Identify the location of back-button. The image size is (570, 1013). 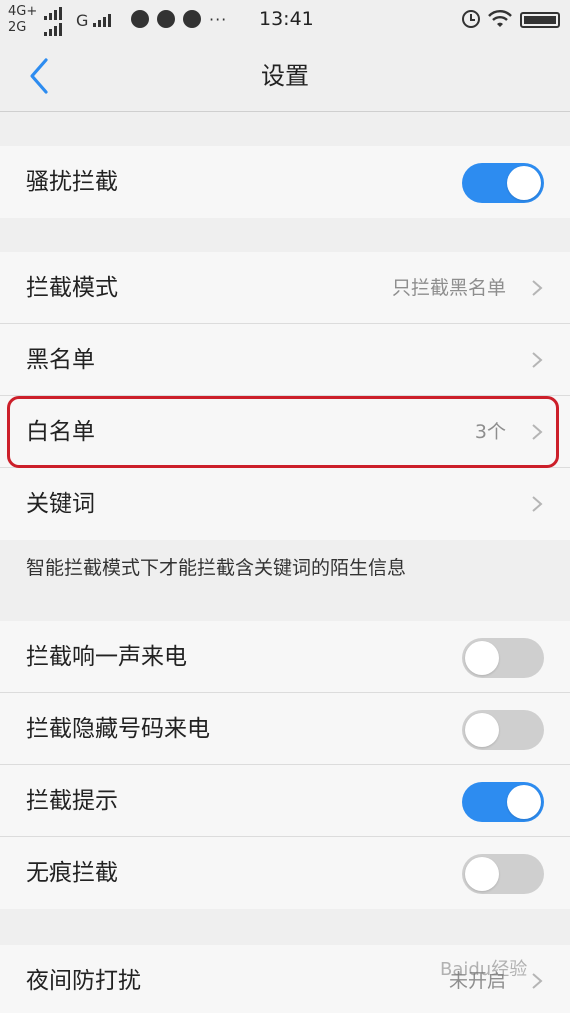
(40, 76).